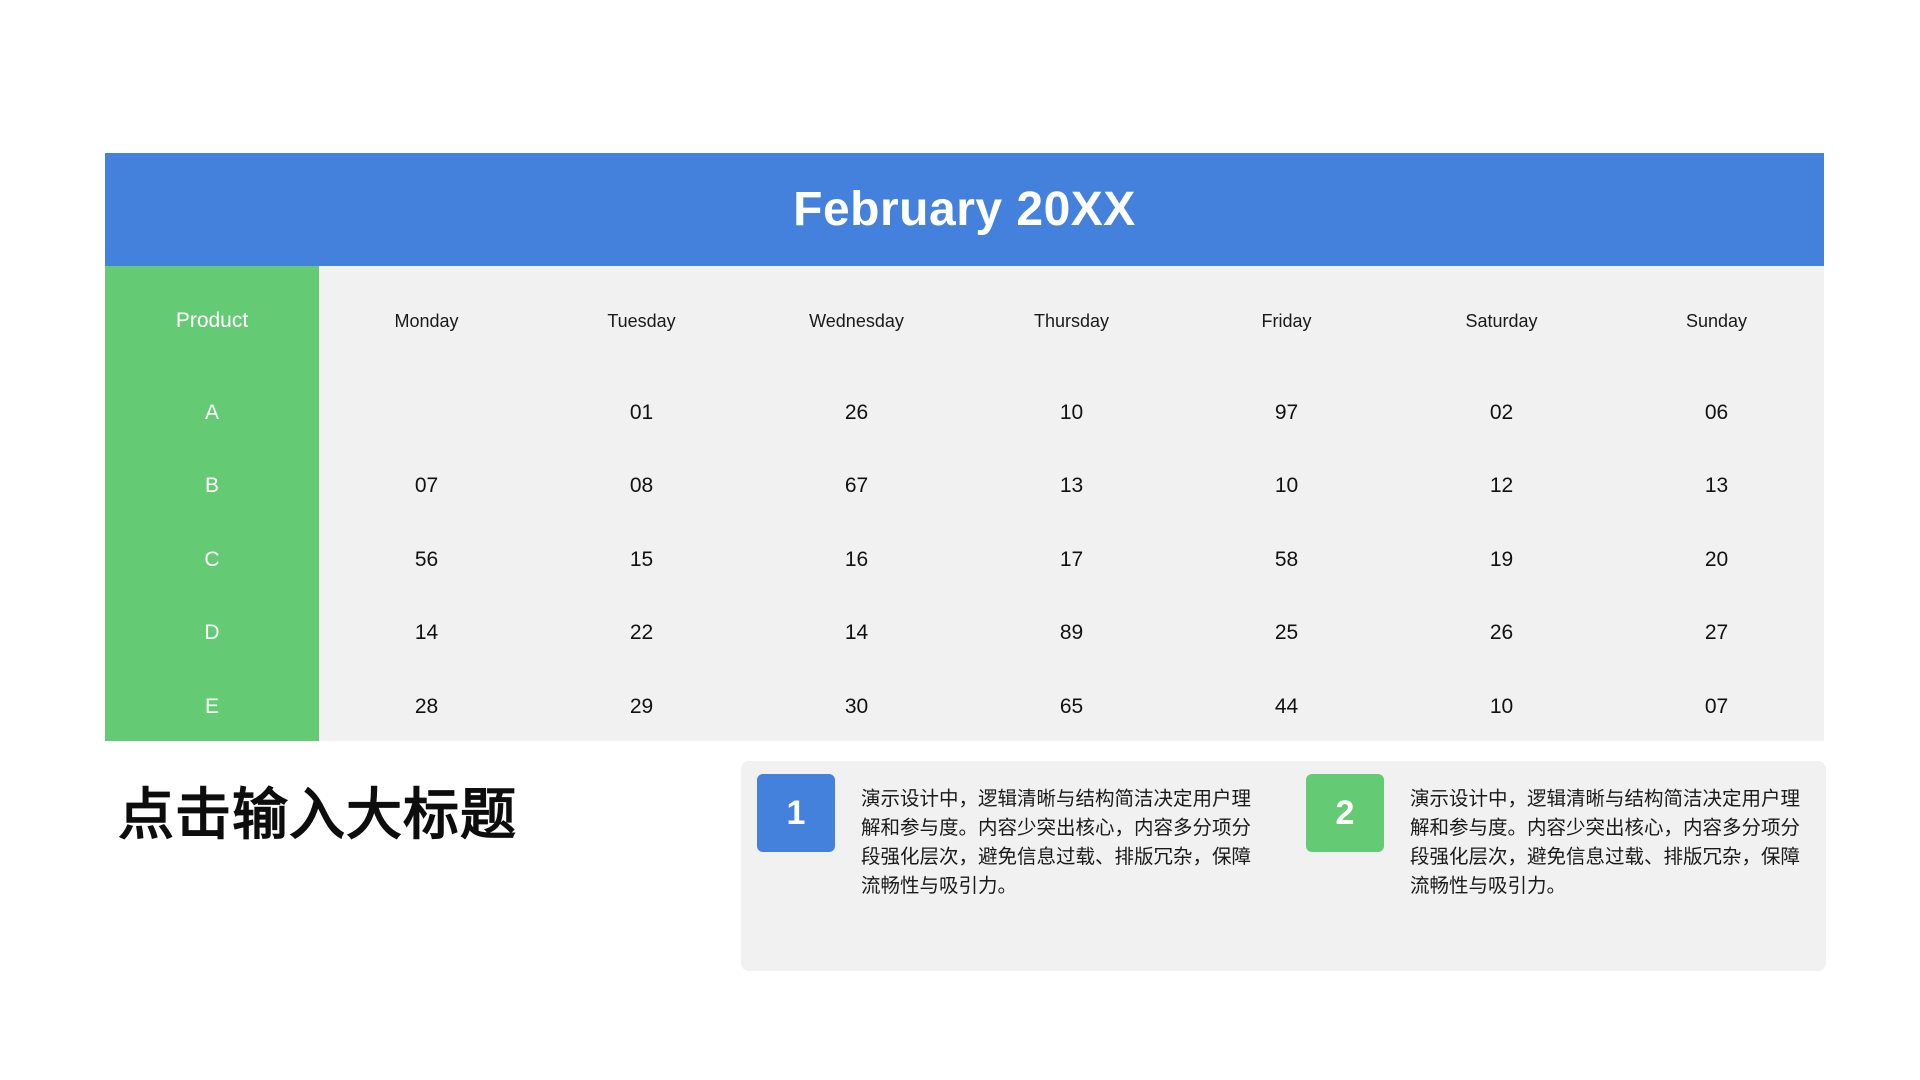 The image size is (1920, 1080). What do you see at coordinates (641, 486) in the screenshot?
I see `table-cell: 08` at bounding box center [641, 486].